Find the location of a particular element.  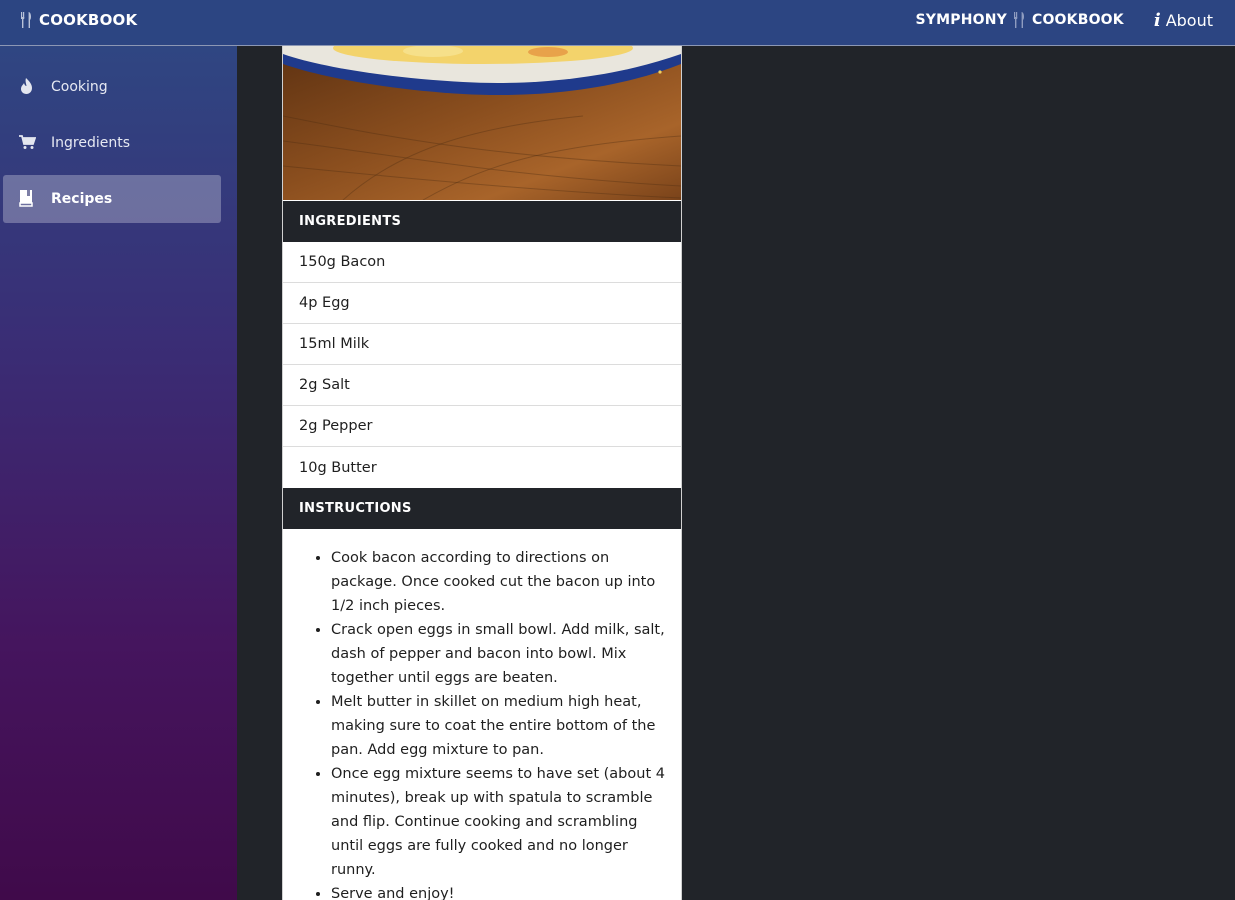

symphony-cookbook-link: SYMPHONY COOKBOOK is located at coordinates (1019, 20).